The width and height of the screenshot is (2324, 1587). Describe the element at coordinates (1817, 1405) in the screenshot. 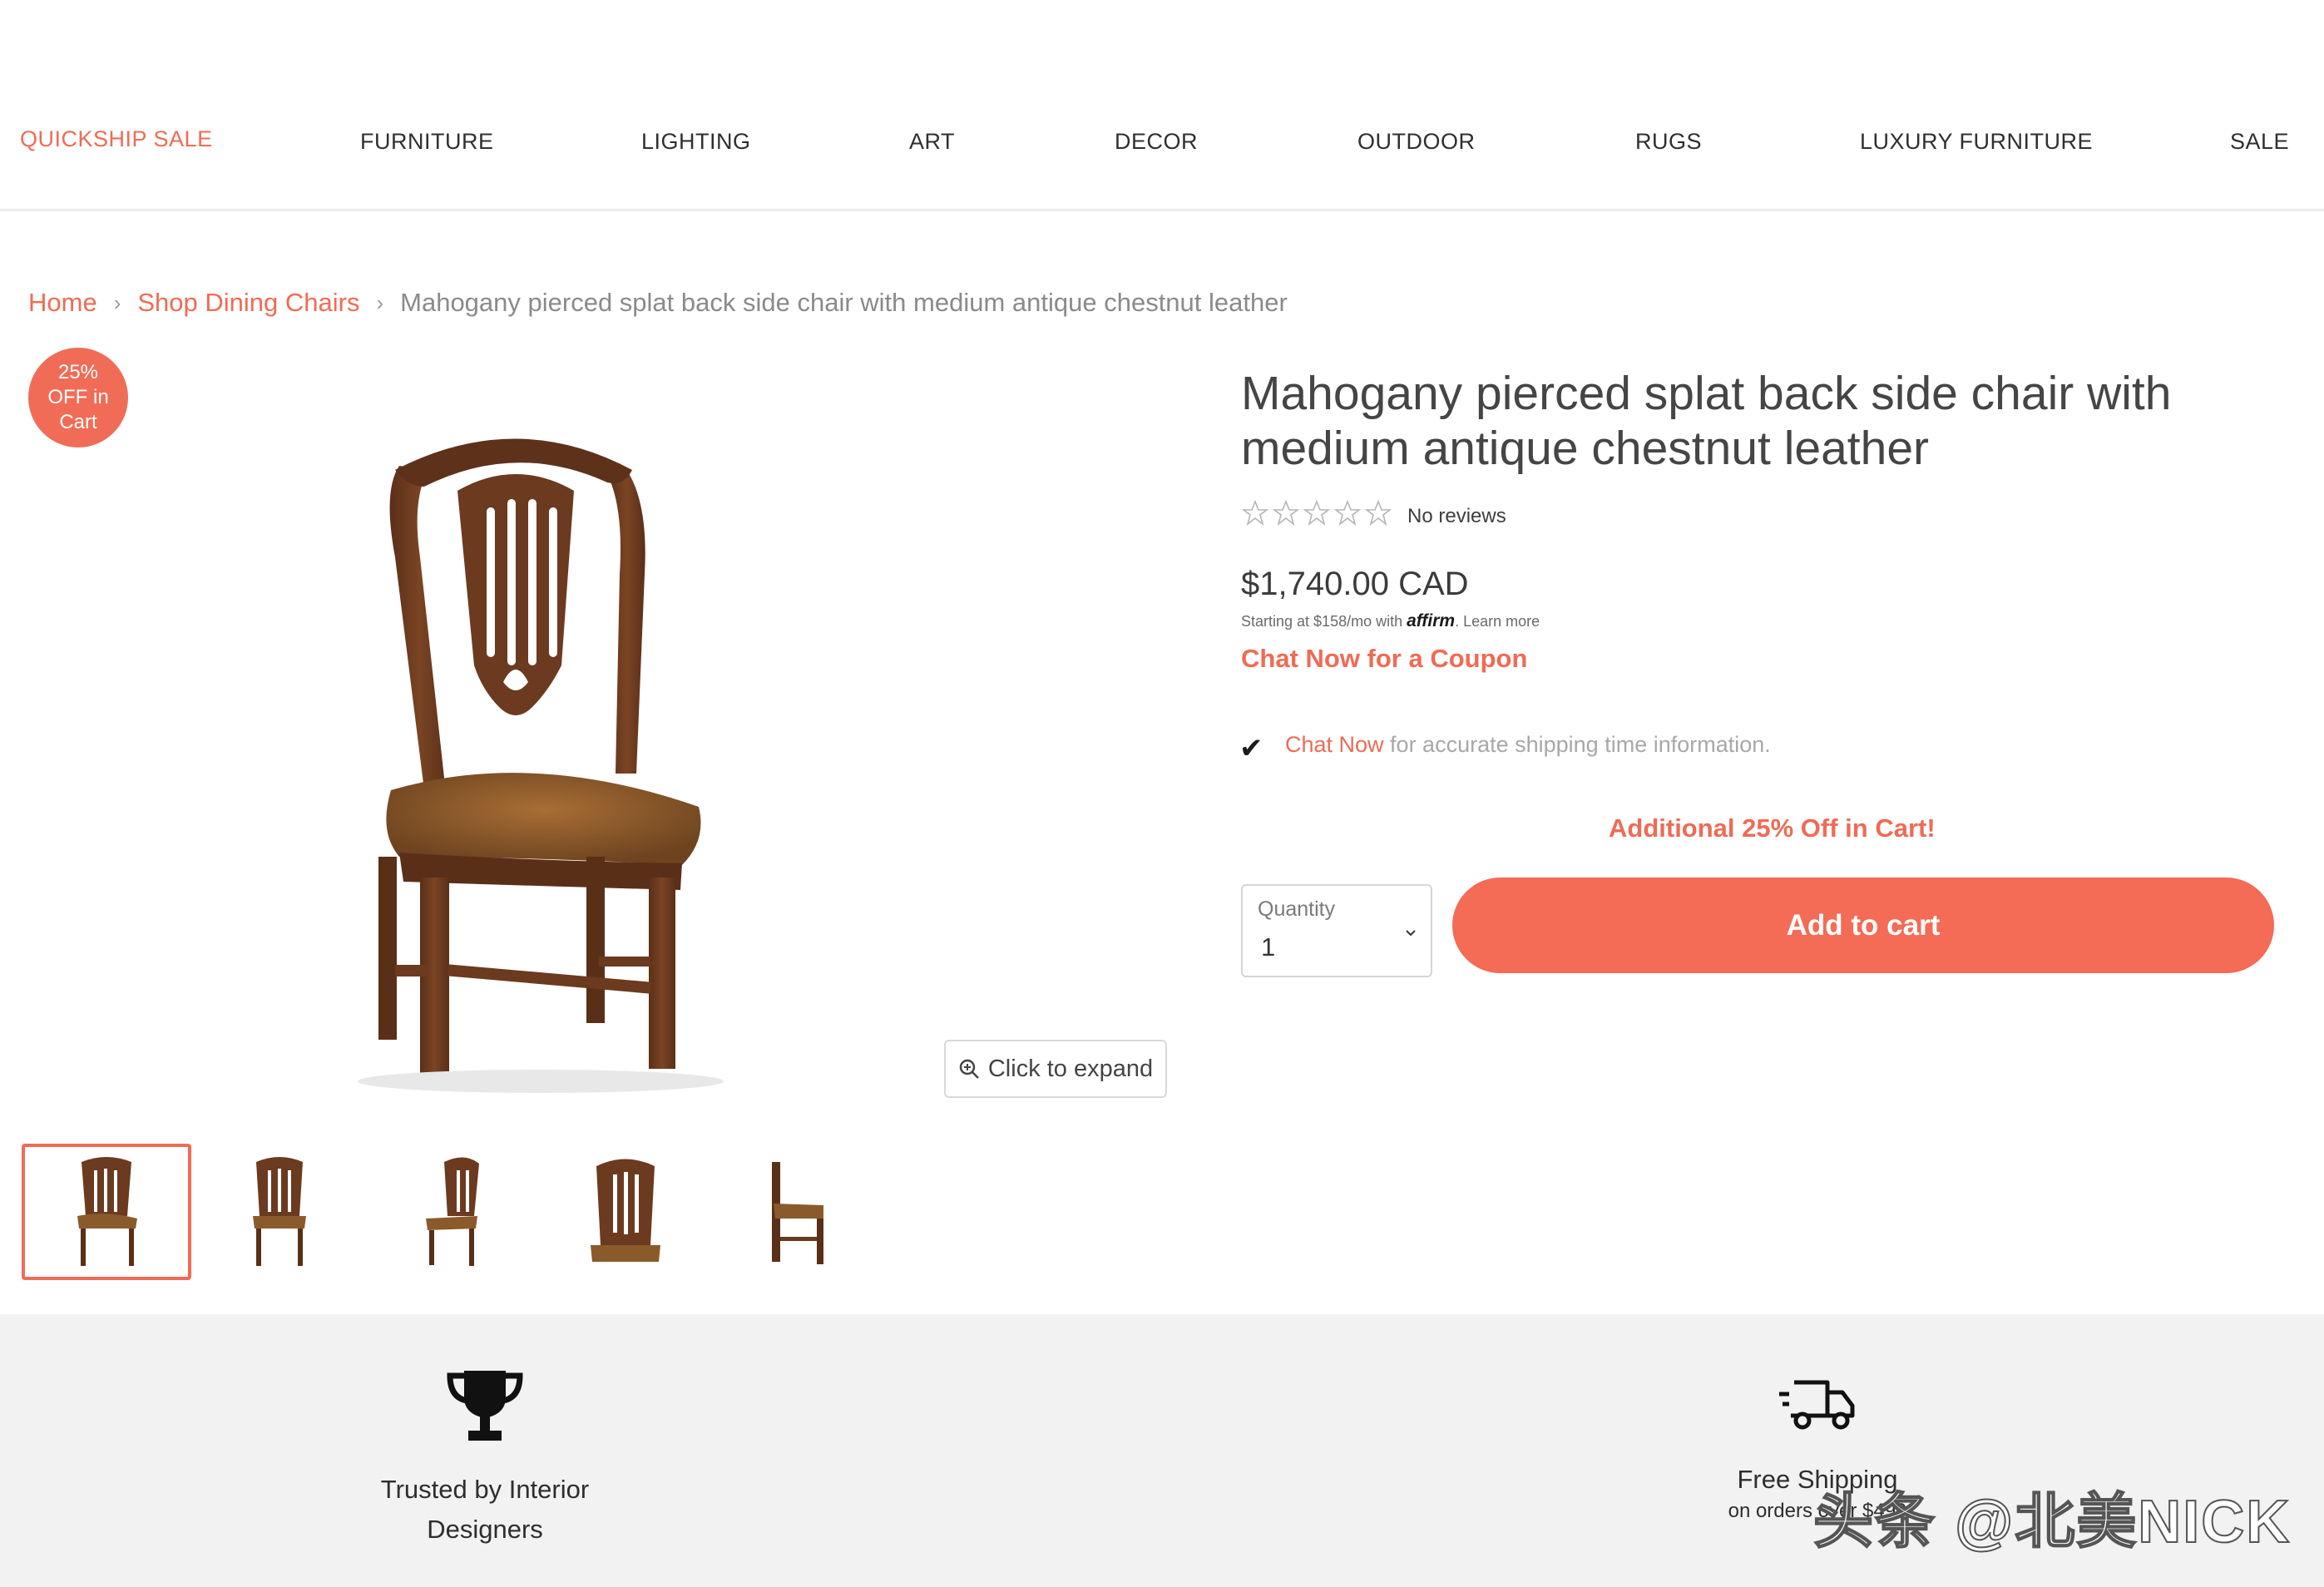

I see `delivery-truck-icon` at that location.